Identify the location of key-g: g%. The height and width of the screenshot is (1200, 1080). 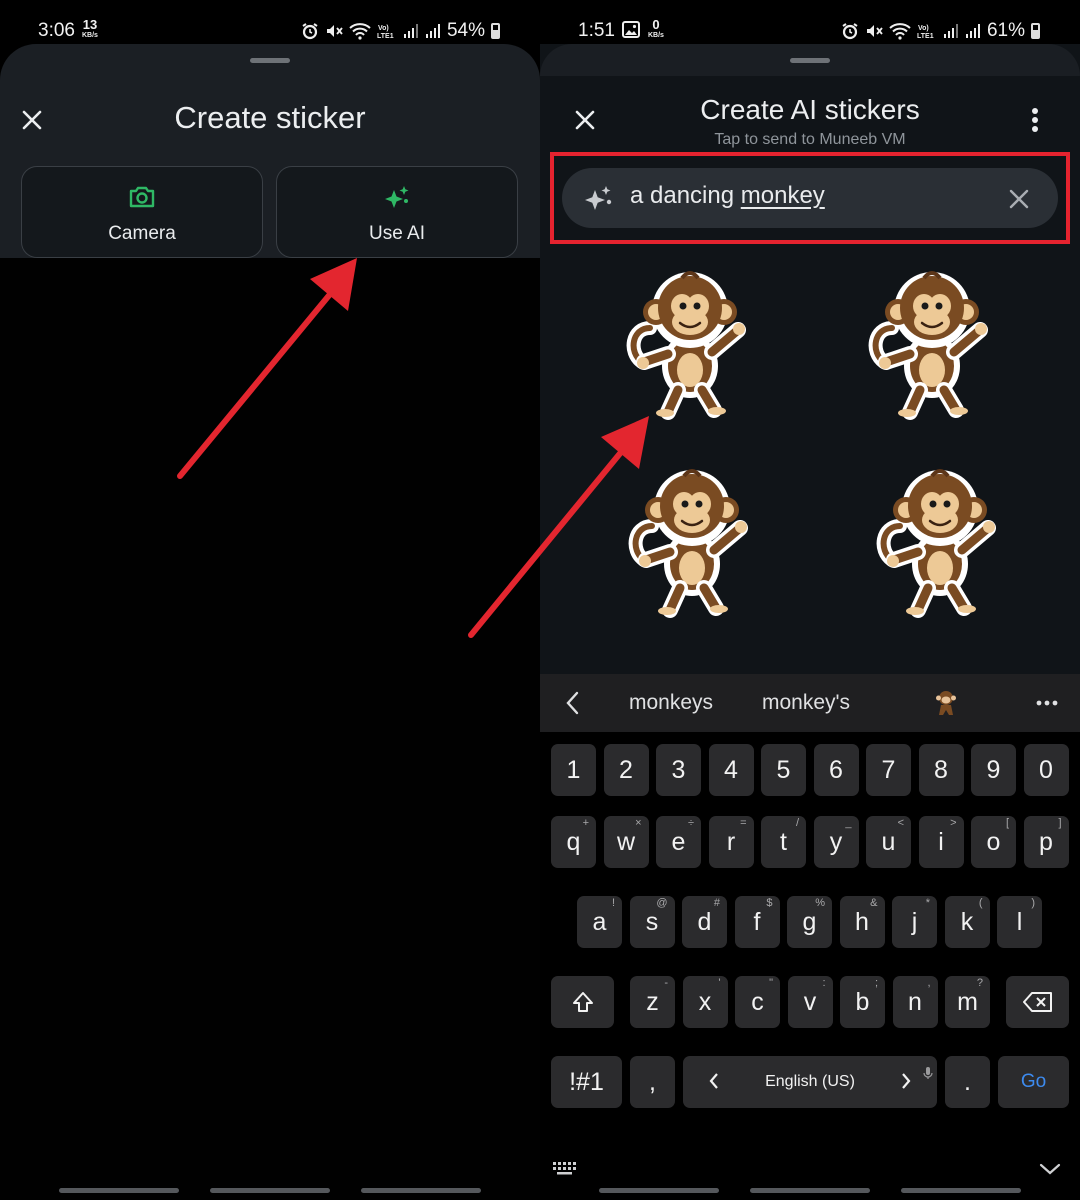
(809, 922).